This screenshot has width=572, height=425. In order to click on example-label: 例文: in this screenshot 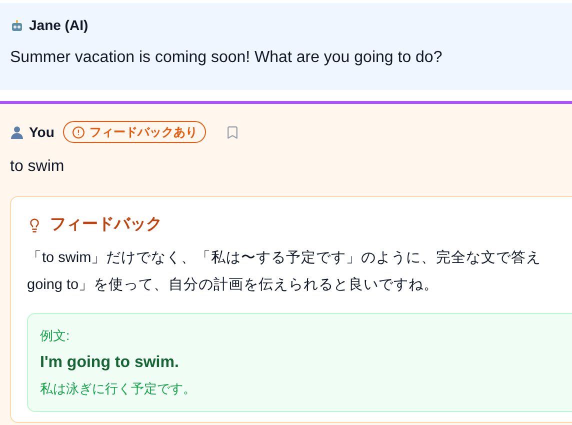, I will do `click(55, 336)`.